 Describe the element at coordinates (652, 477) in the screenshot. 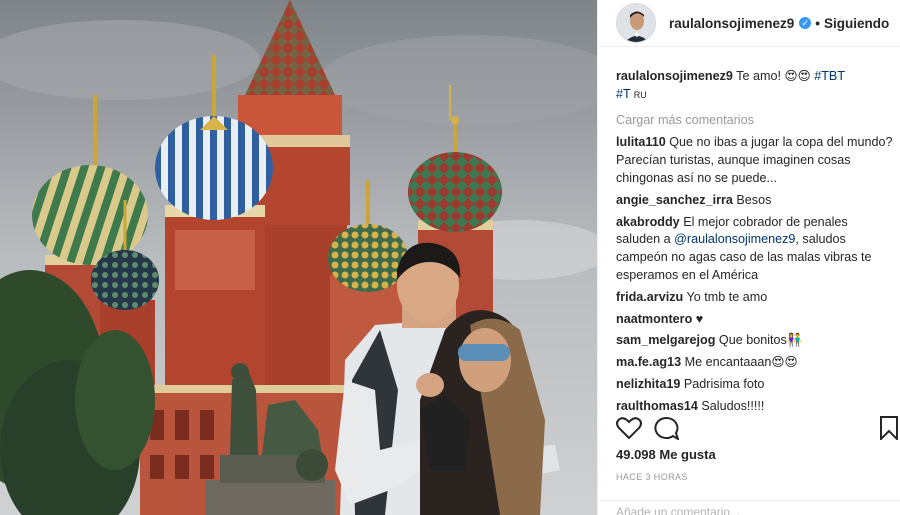

I see `post-timestamp: HACE 3 HORAS` at that location.